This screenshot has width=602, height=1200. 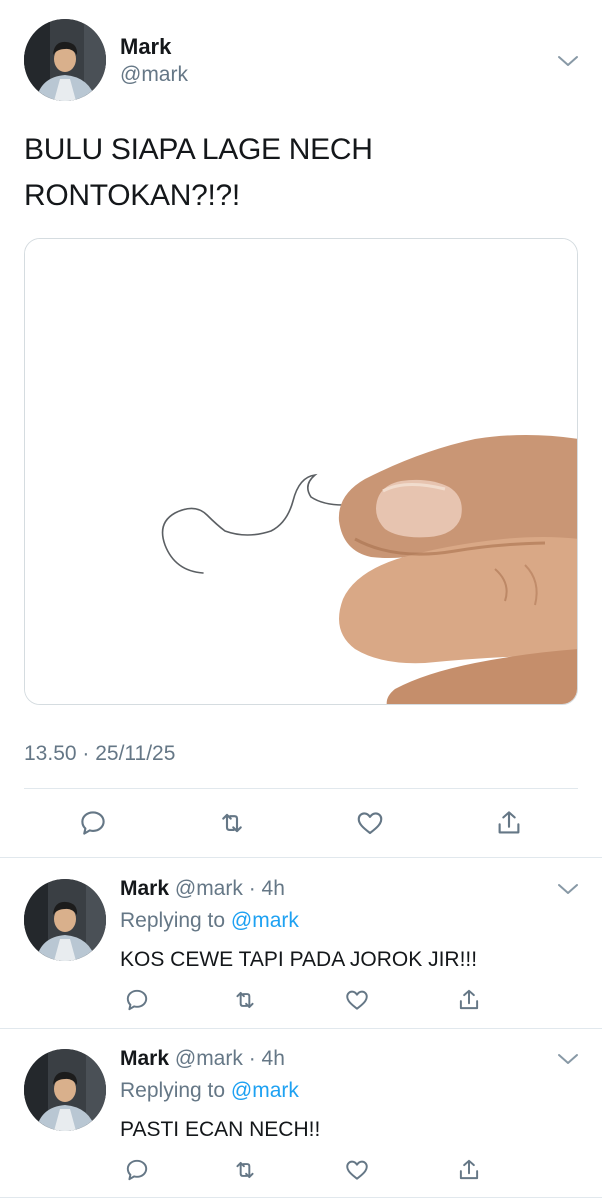 I want to click on tweet-timestamp: 13.50 · 25/11/25, so click(x=99, y=754).